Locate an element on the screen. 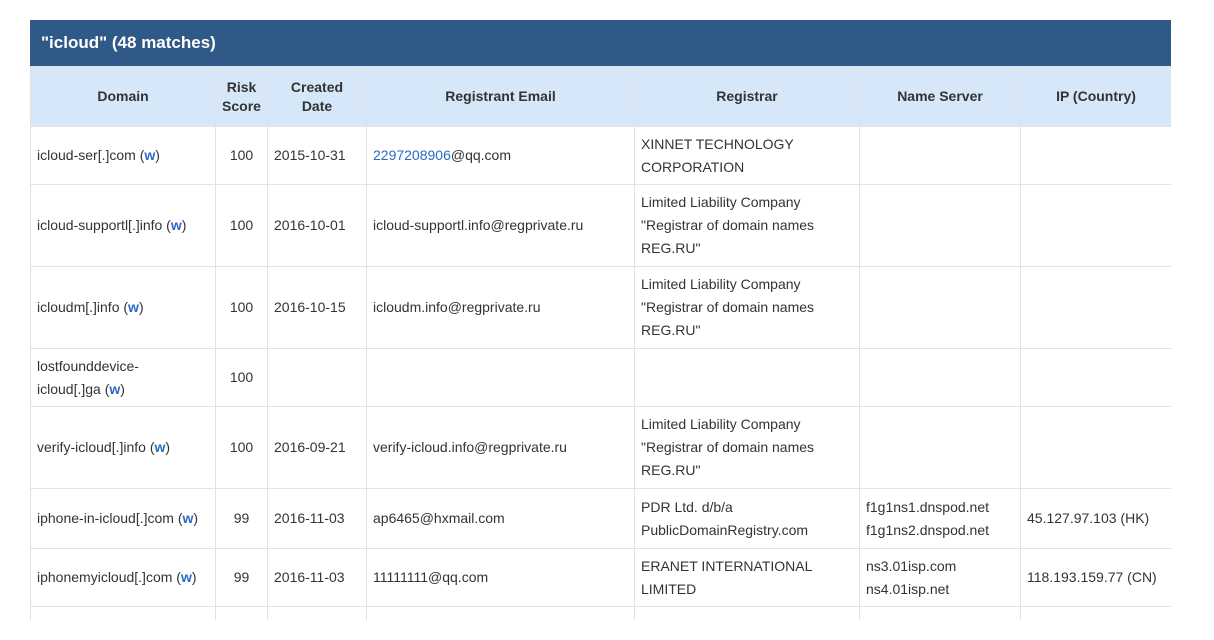 This screenshot has height=640, width=1214. created-date-cell: 2016-09-21 is located at coordinates (317, 447).